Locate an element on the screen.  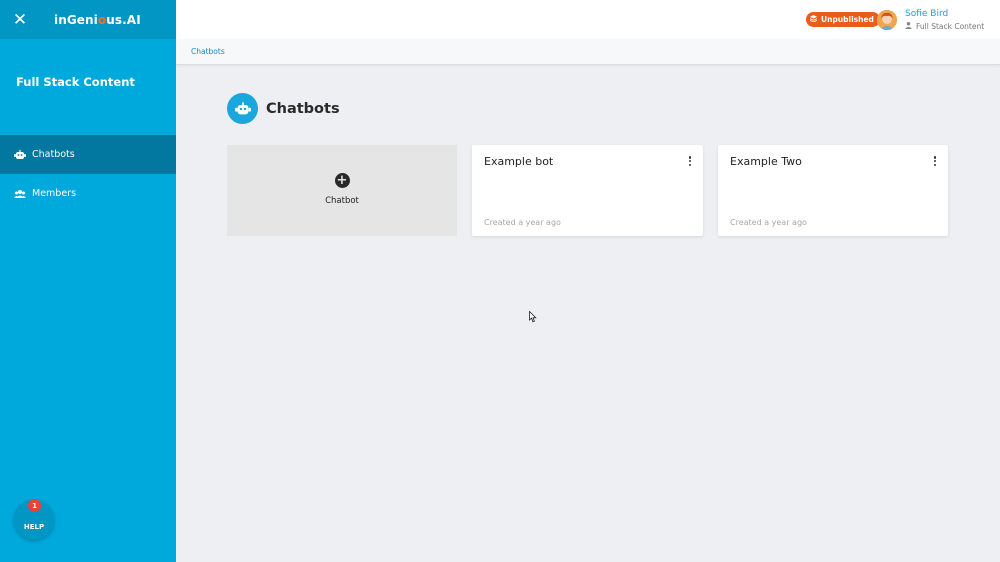
chatbot-name: Example bot is located at coordinates (519, 161).